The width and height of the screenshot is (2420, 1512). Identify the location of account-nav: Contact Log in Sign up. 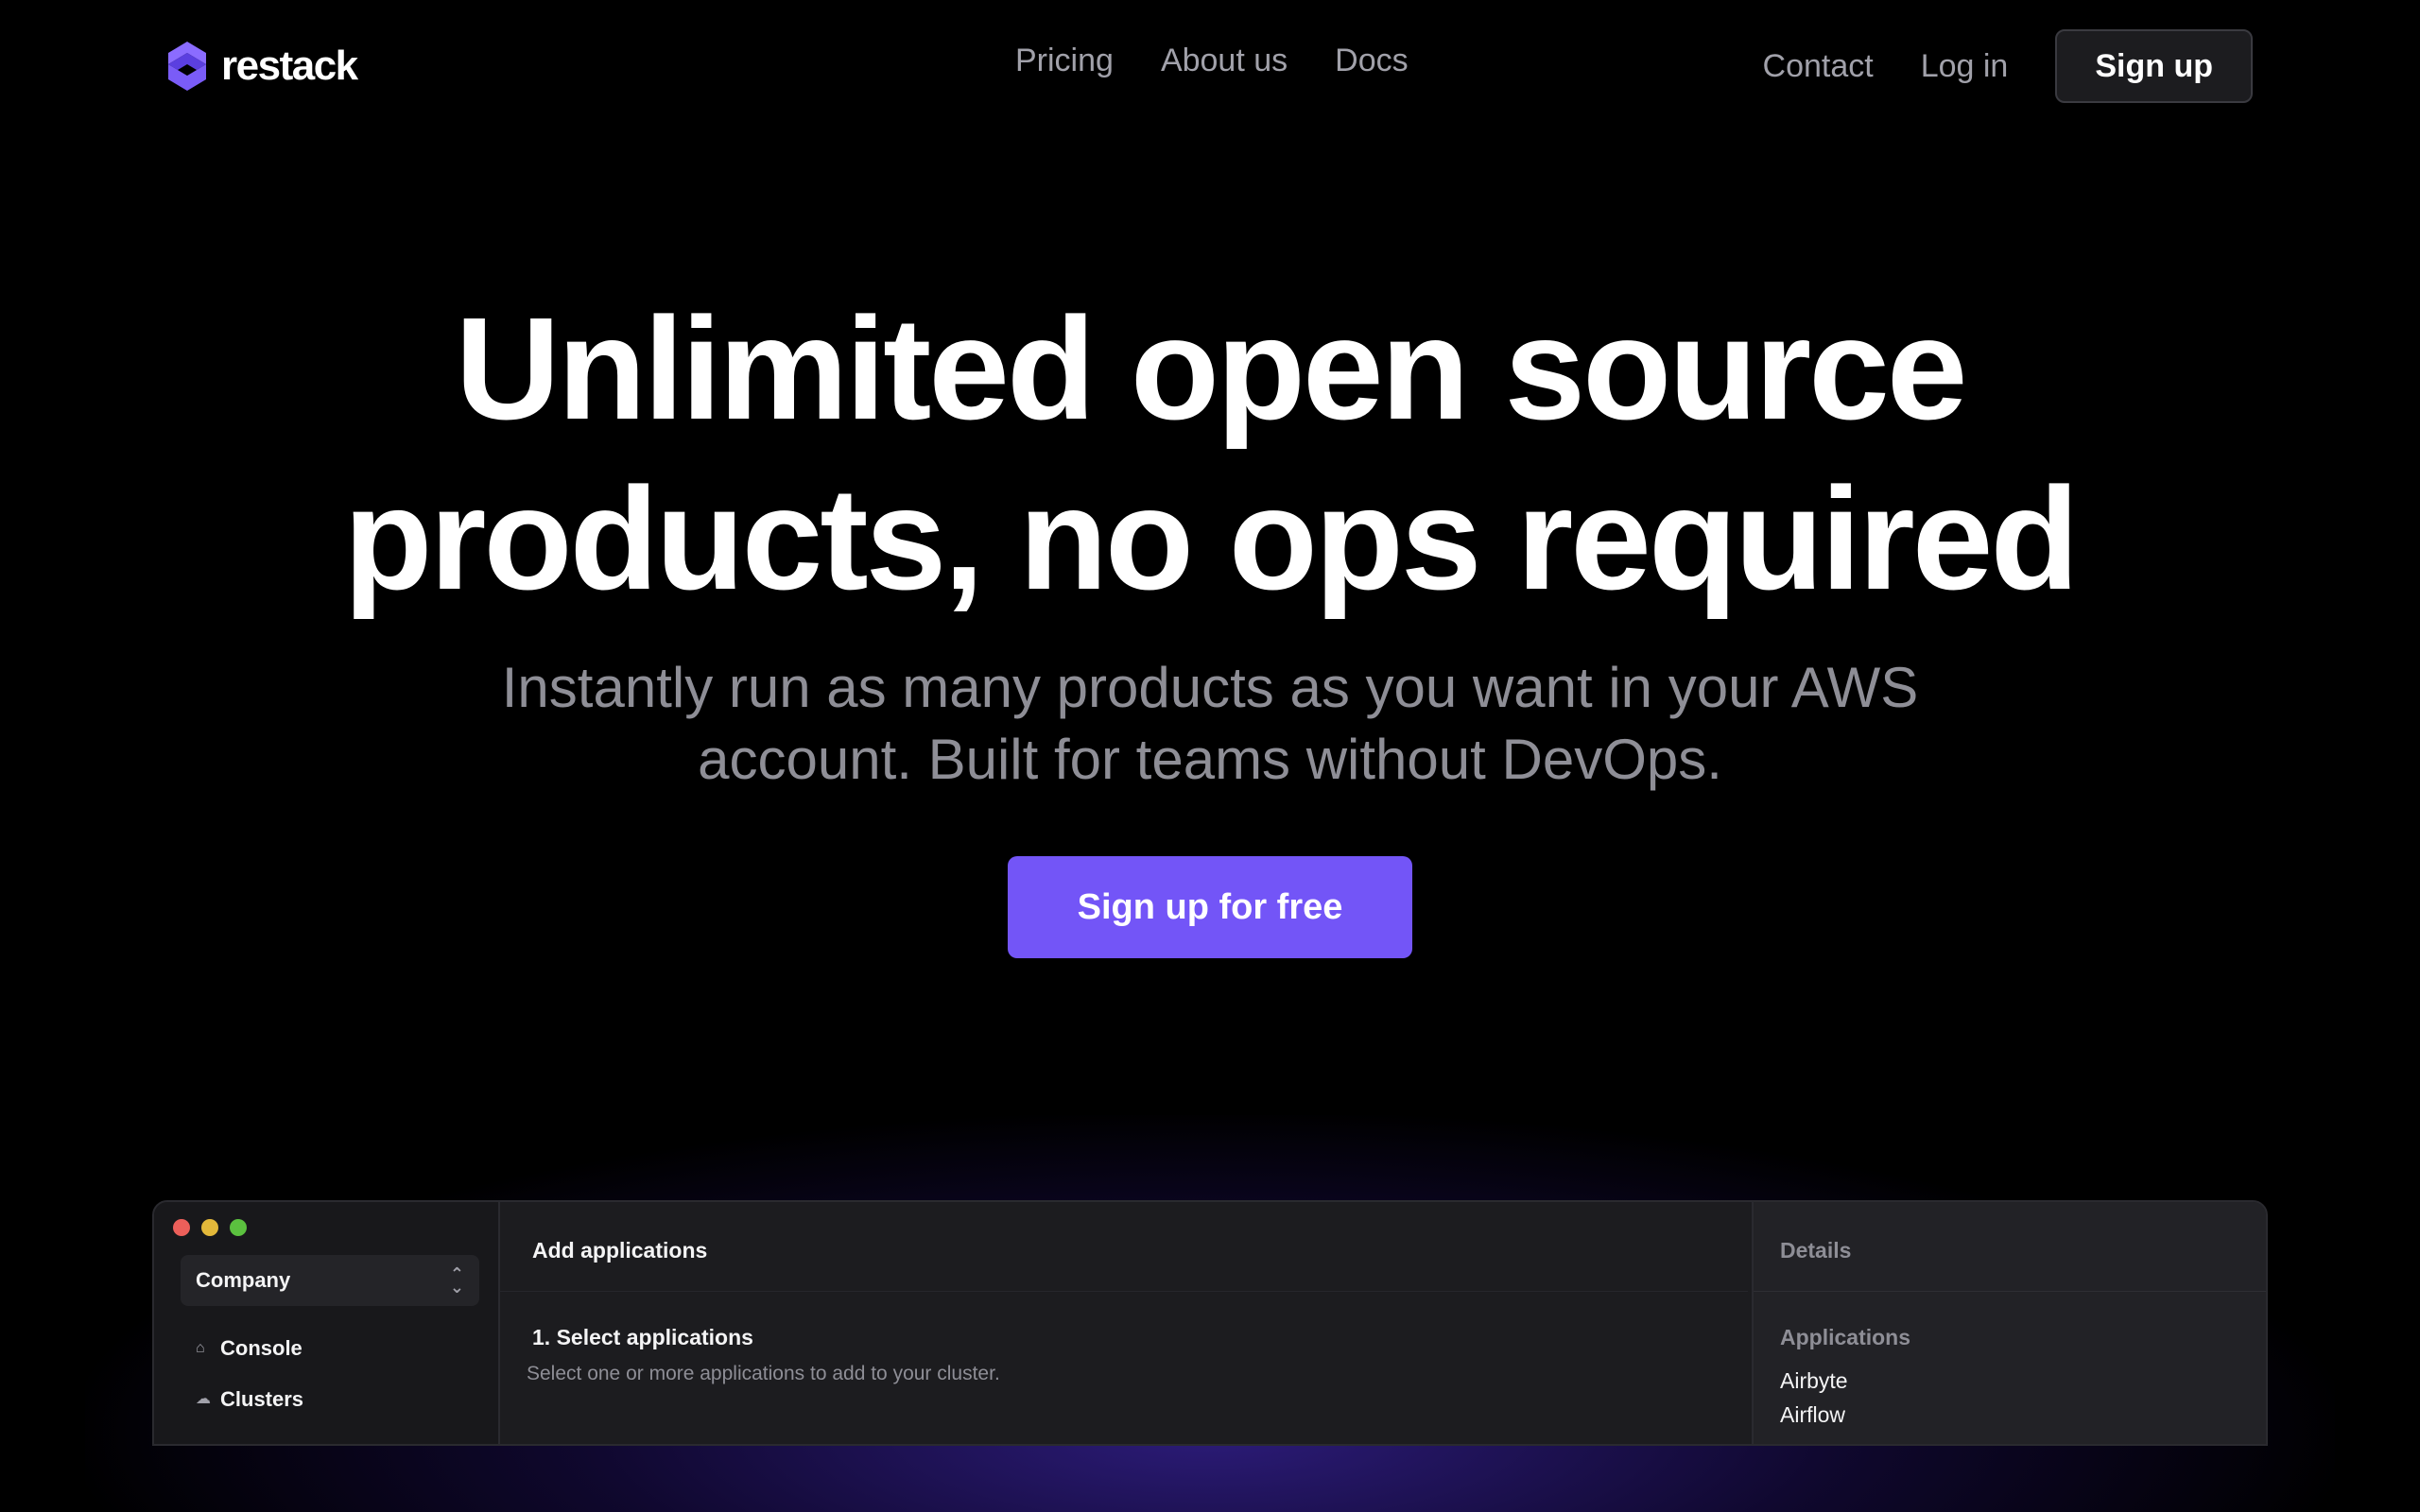
(2008, 66).